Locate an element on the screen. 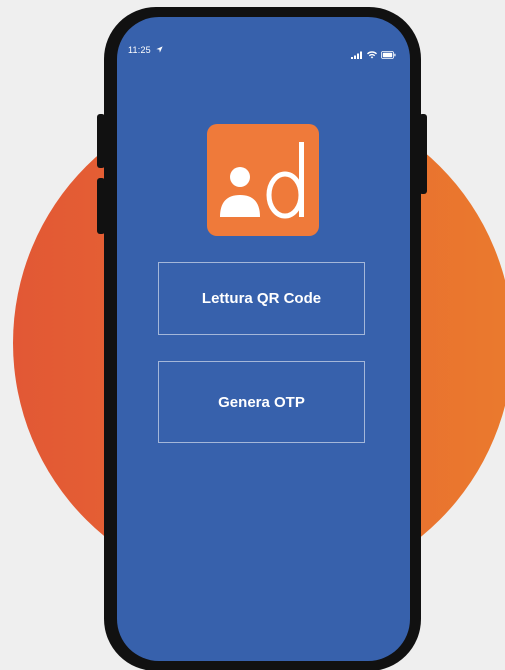 This screenshot has height=670, width=505. wifi-icon is located at coordinates (372, 55).